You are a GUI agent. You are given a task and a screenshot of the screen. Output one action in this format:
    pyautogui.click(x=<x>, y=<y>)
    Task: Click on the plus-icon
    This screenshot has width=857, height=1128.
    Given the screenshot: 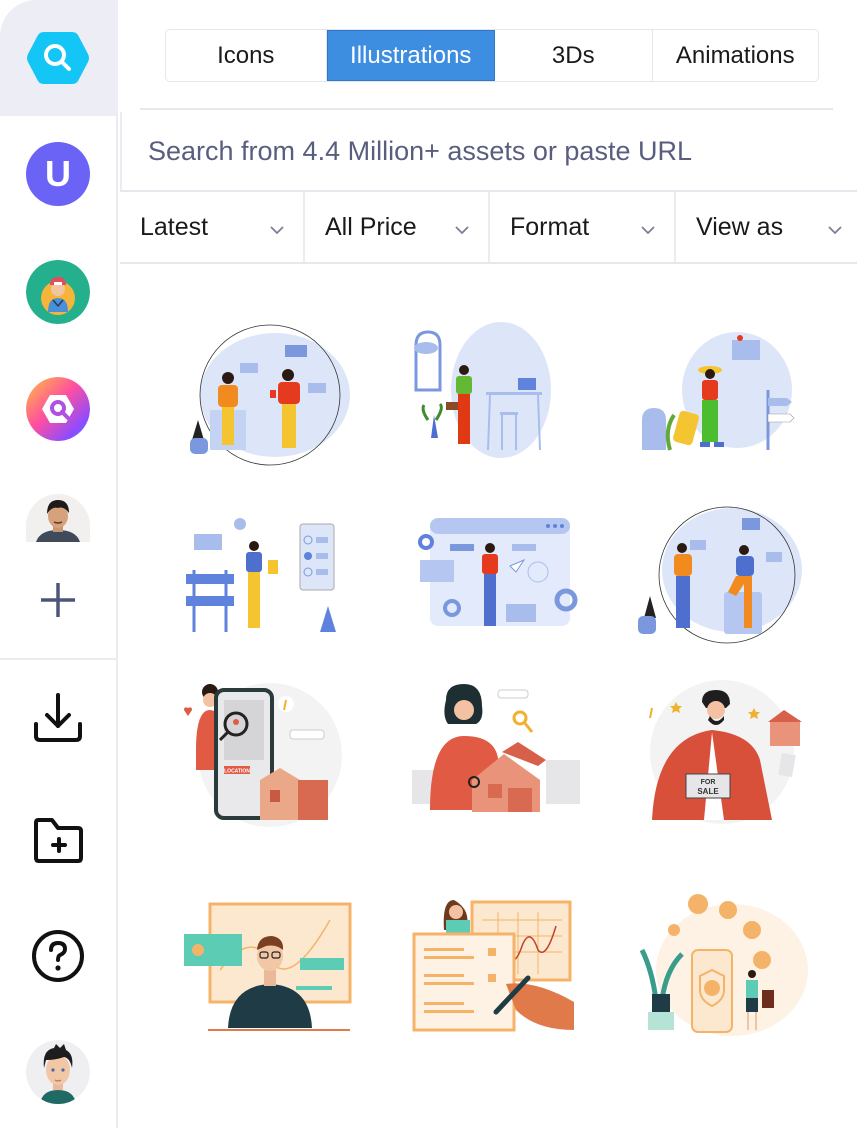 What is the action you would take?
    pyautogui.click(x=58, y=600)
    